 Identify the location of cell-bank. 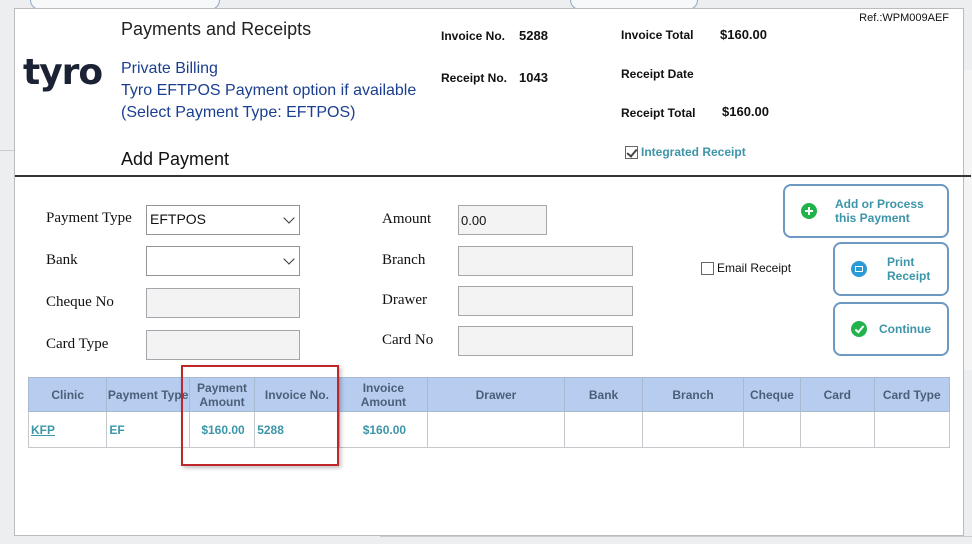
(603, 429).